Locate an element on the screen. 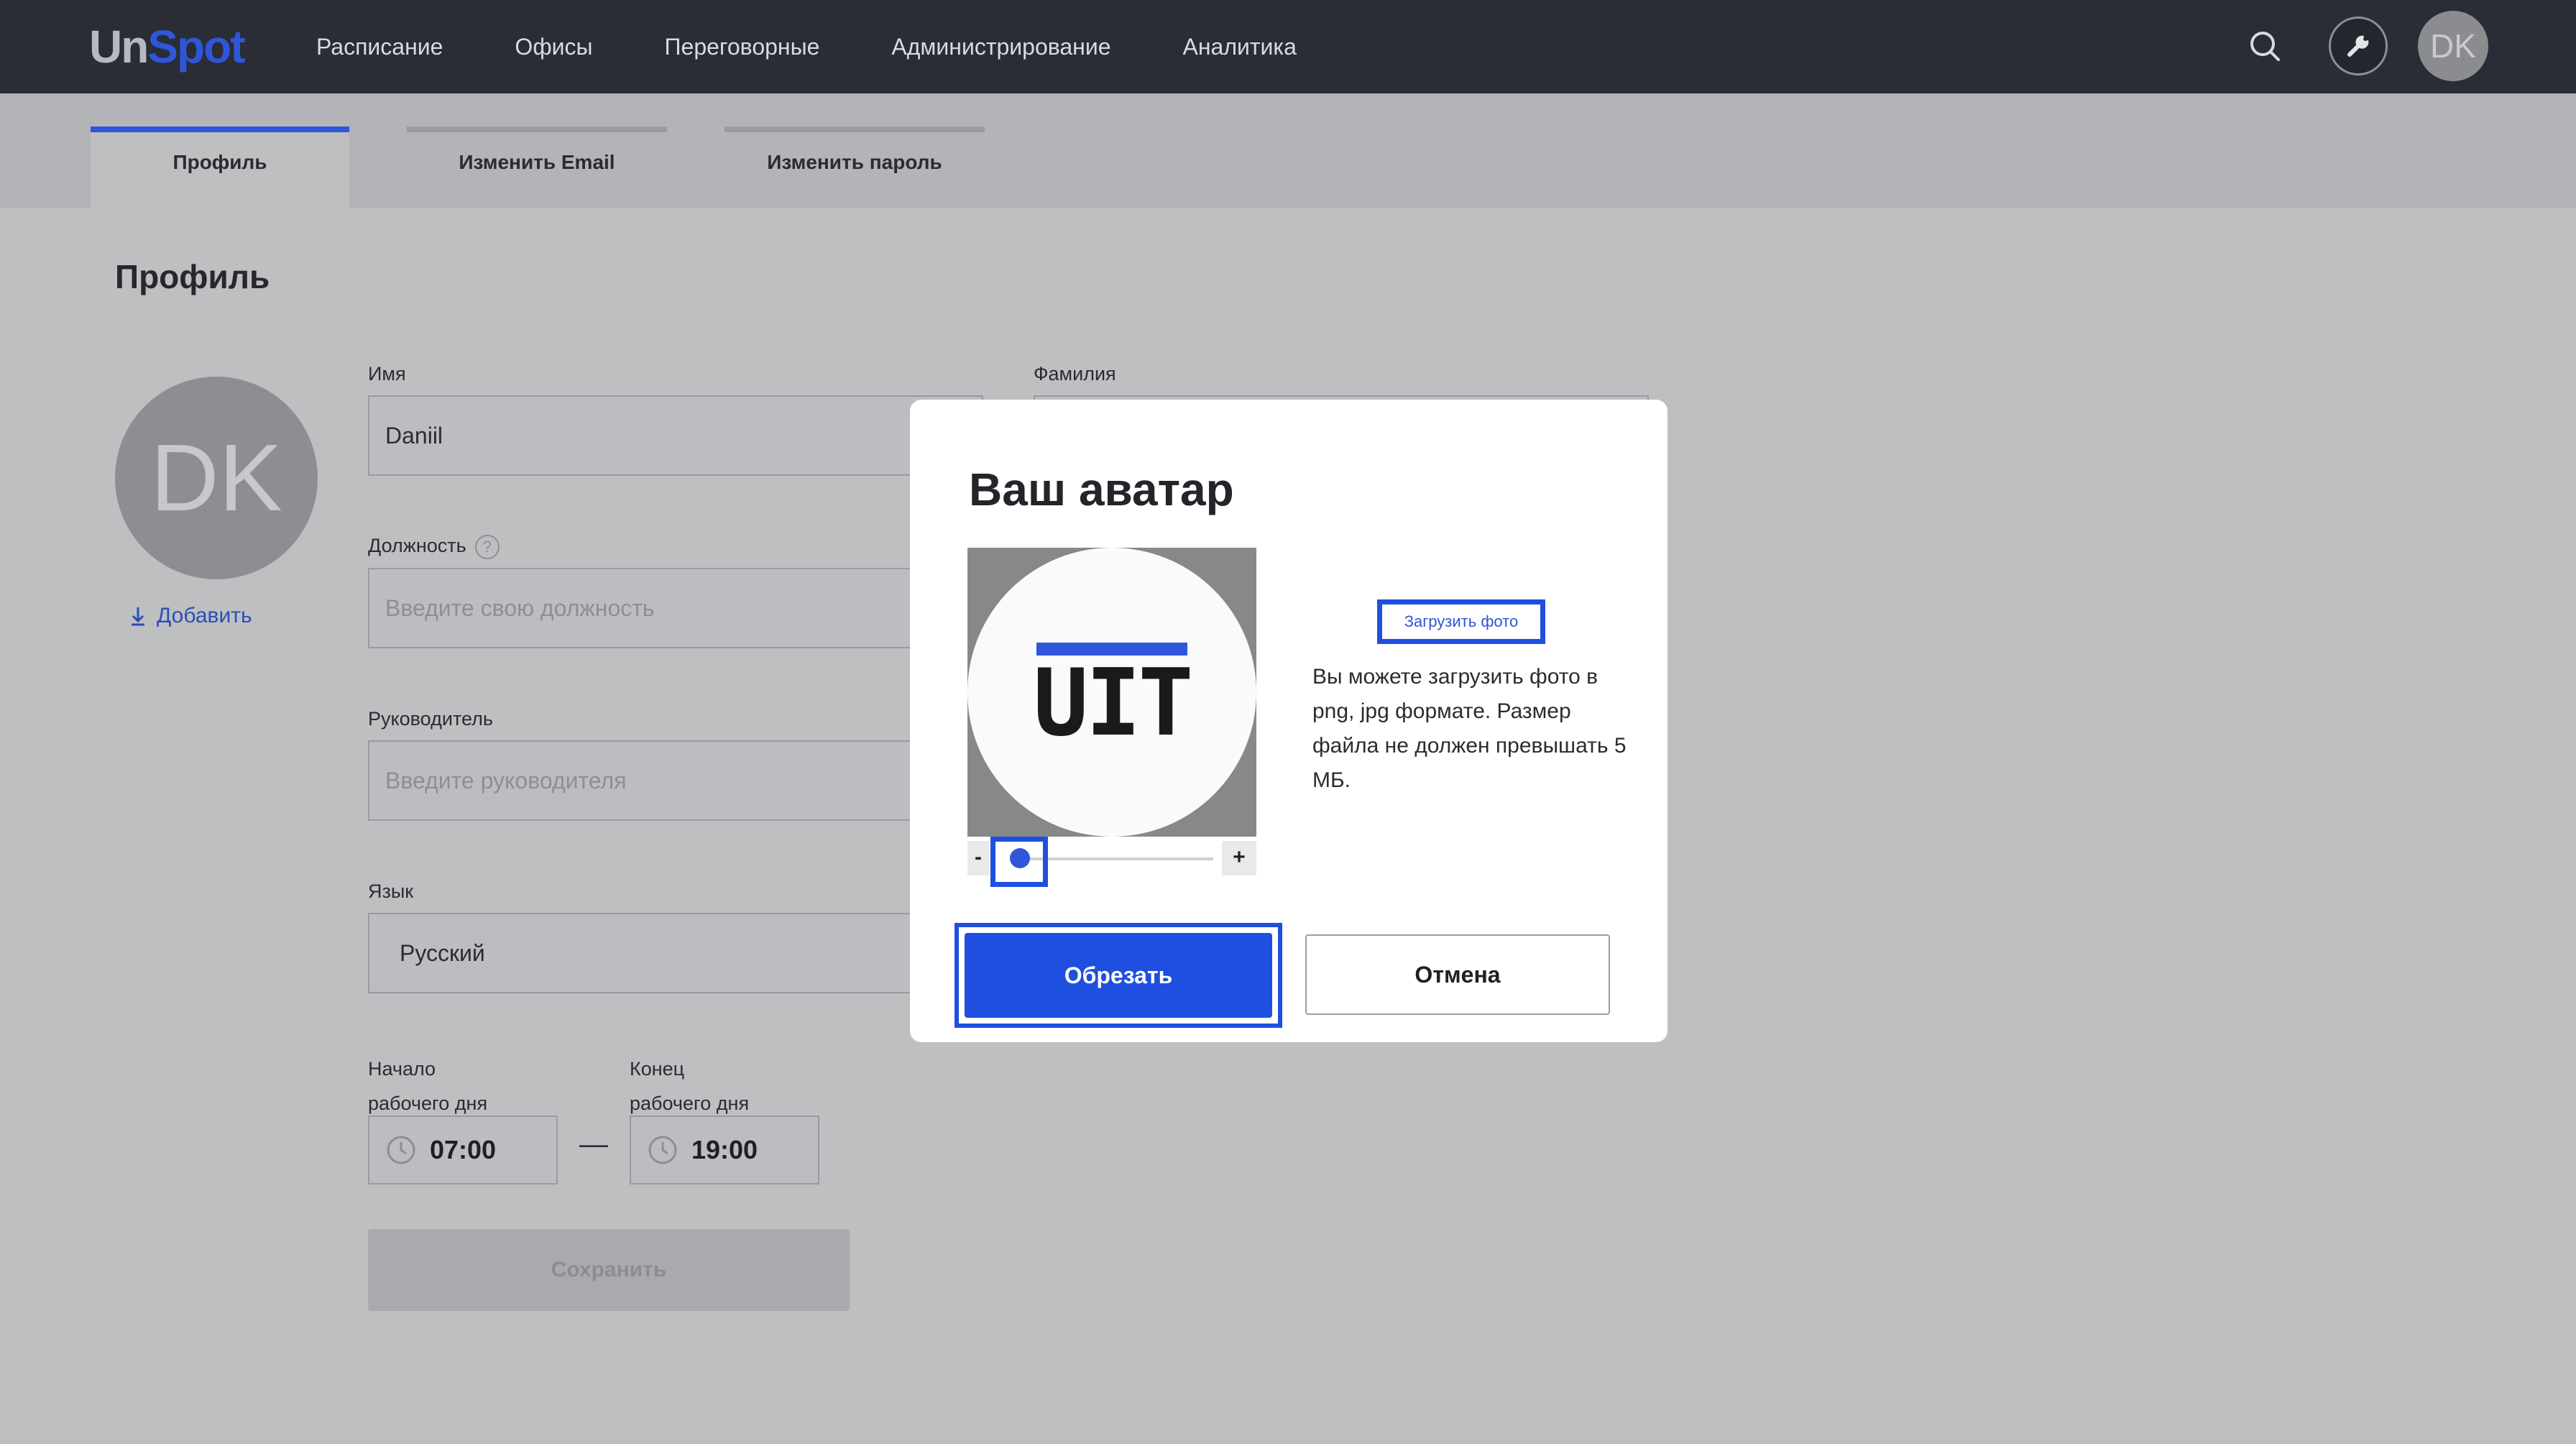  zoom-out-button: - is located at coordinates (978, 858).